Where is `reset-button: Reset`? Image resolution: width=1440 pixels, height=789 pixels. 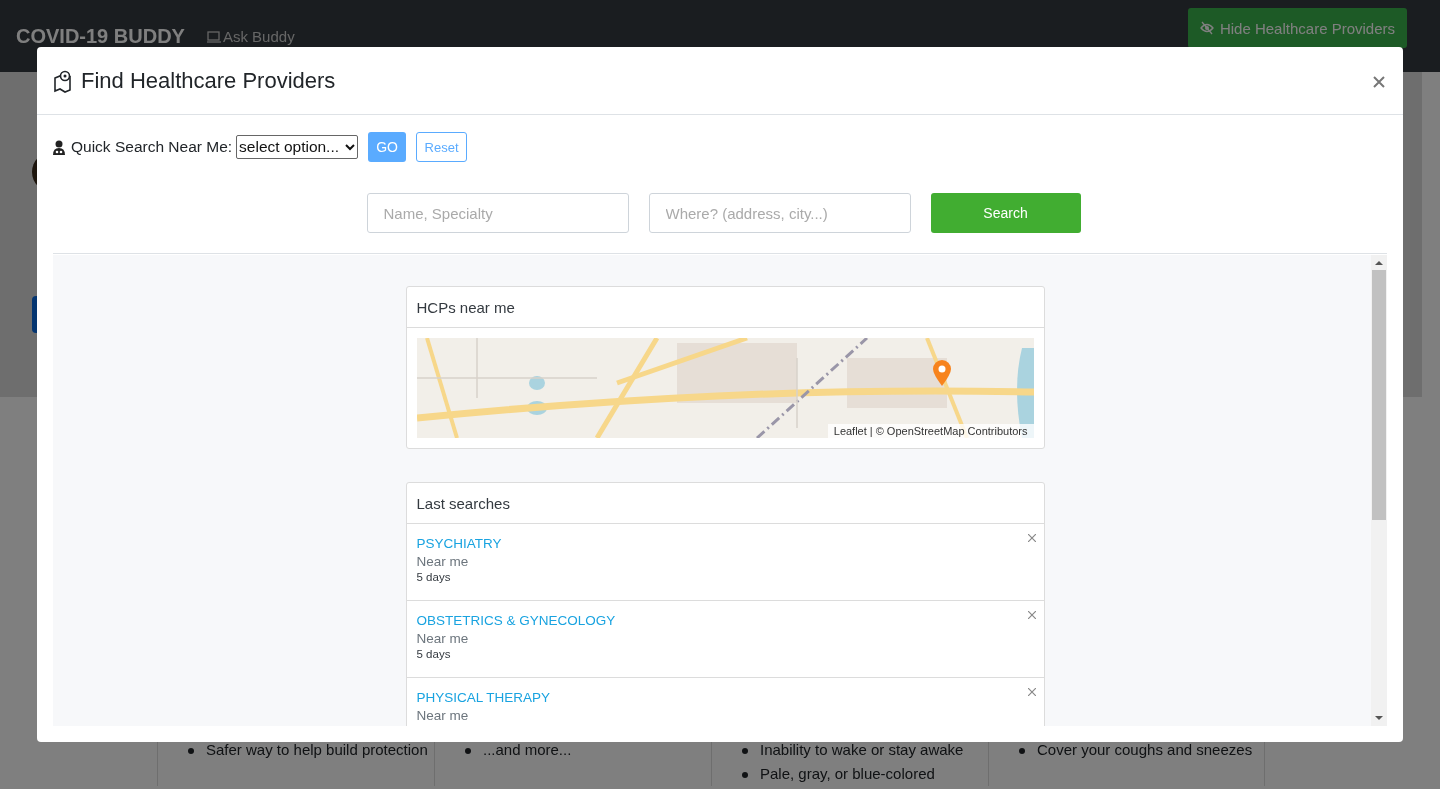 reset-button: Reset is located at coordinates (442, 147).